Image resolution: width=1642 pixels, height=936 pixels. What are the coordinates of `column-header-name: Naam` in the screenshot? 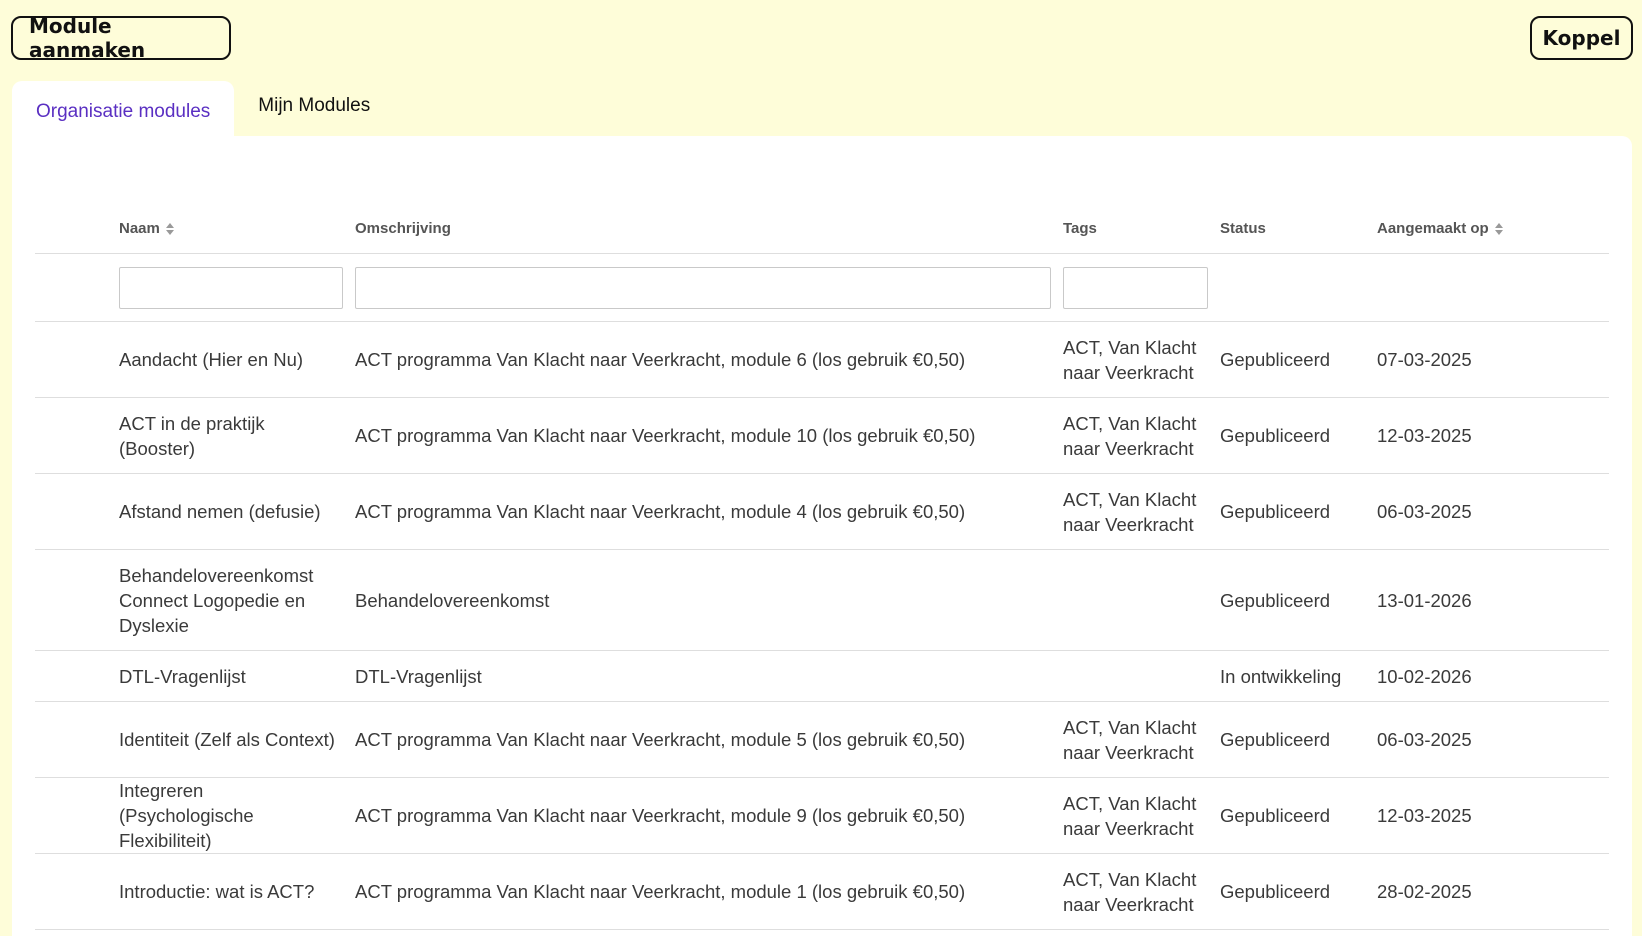 It's located at (237, 228).